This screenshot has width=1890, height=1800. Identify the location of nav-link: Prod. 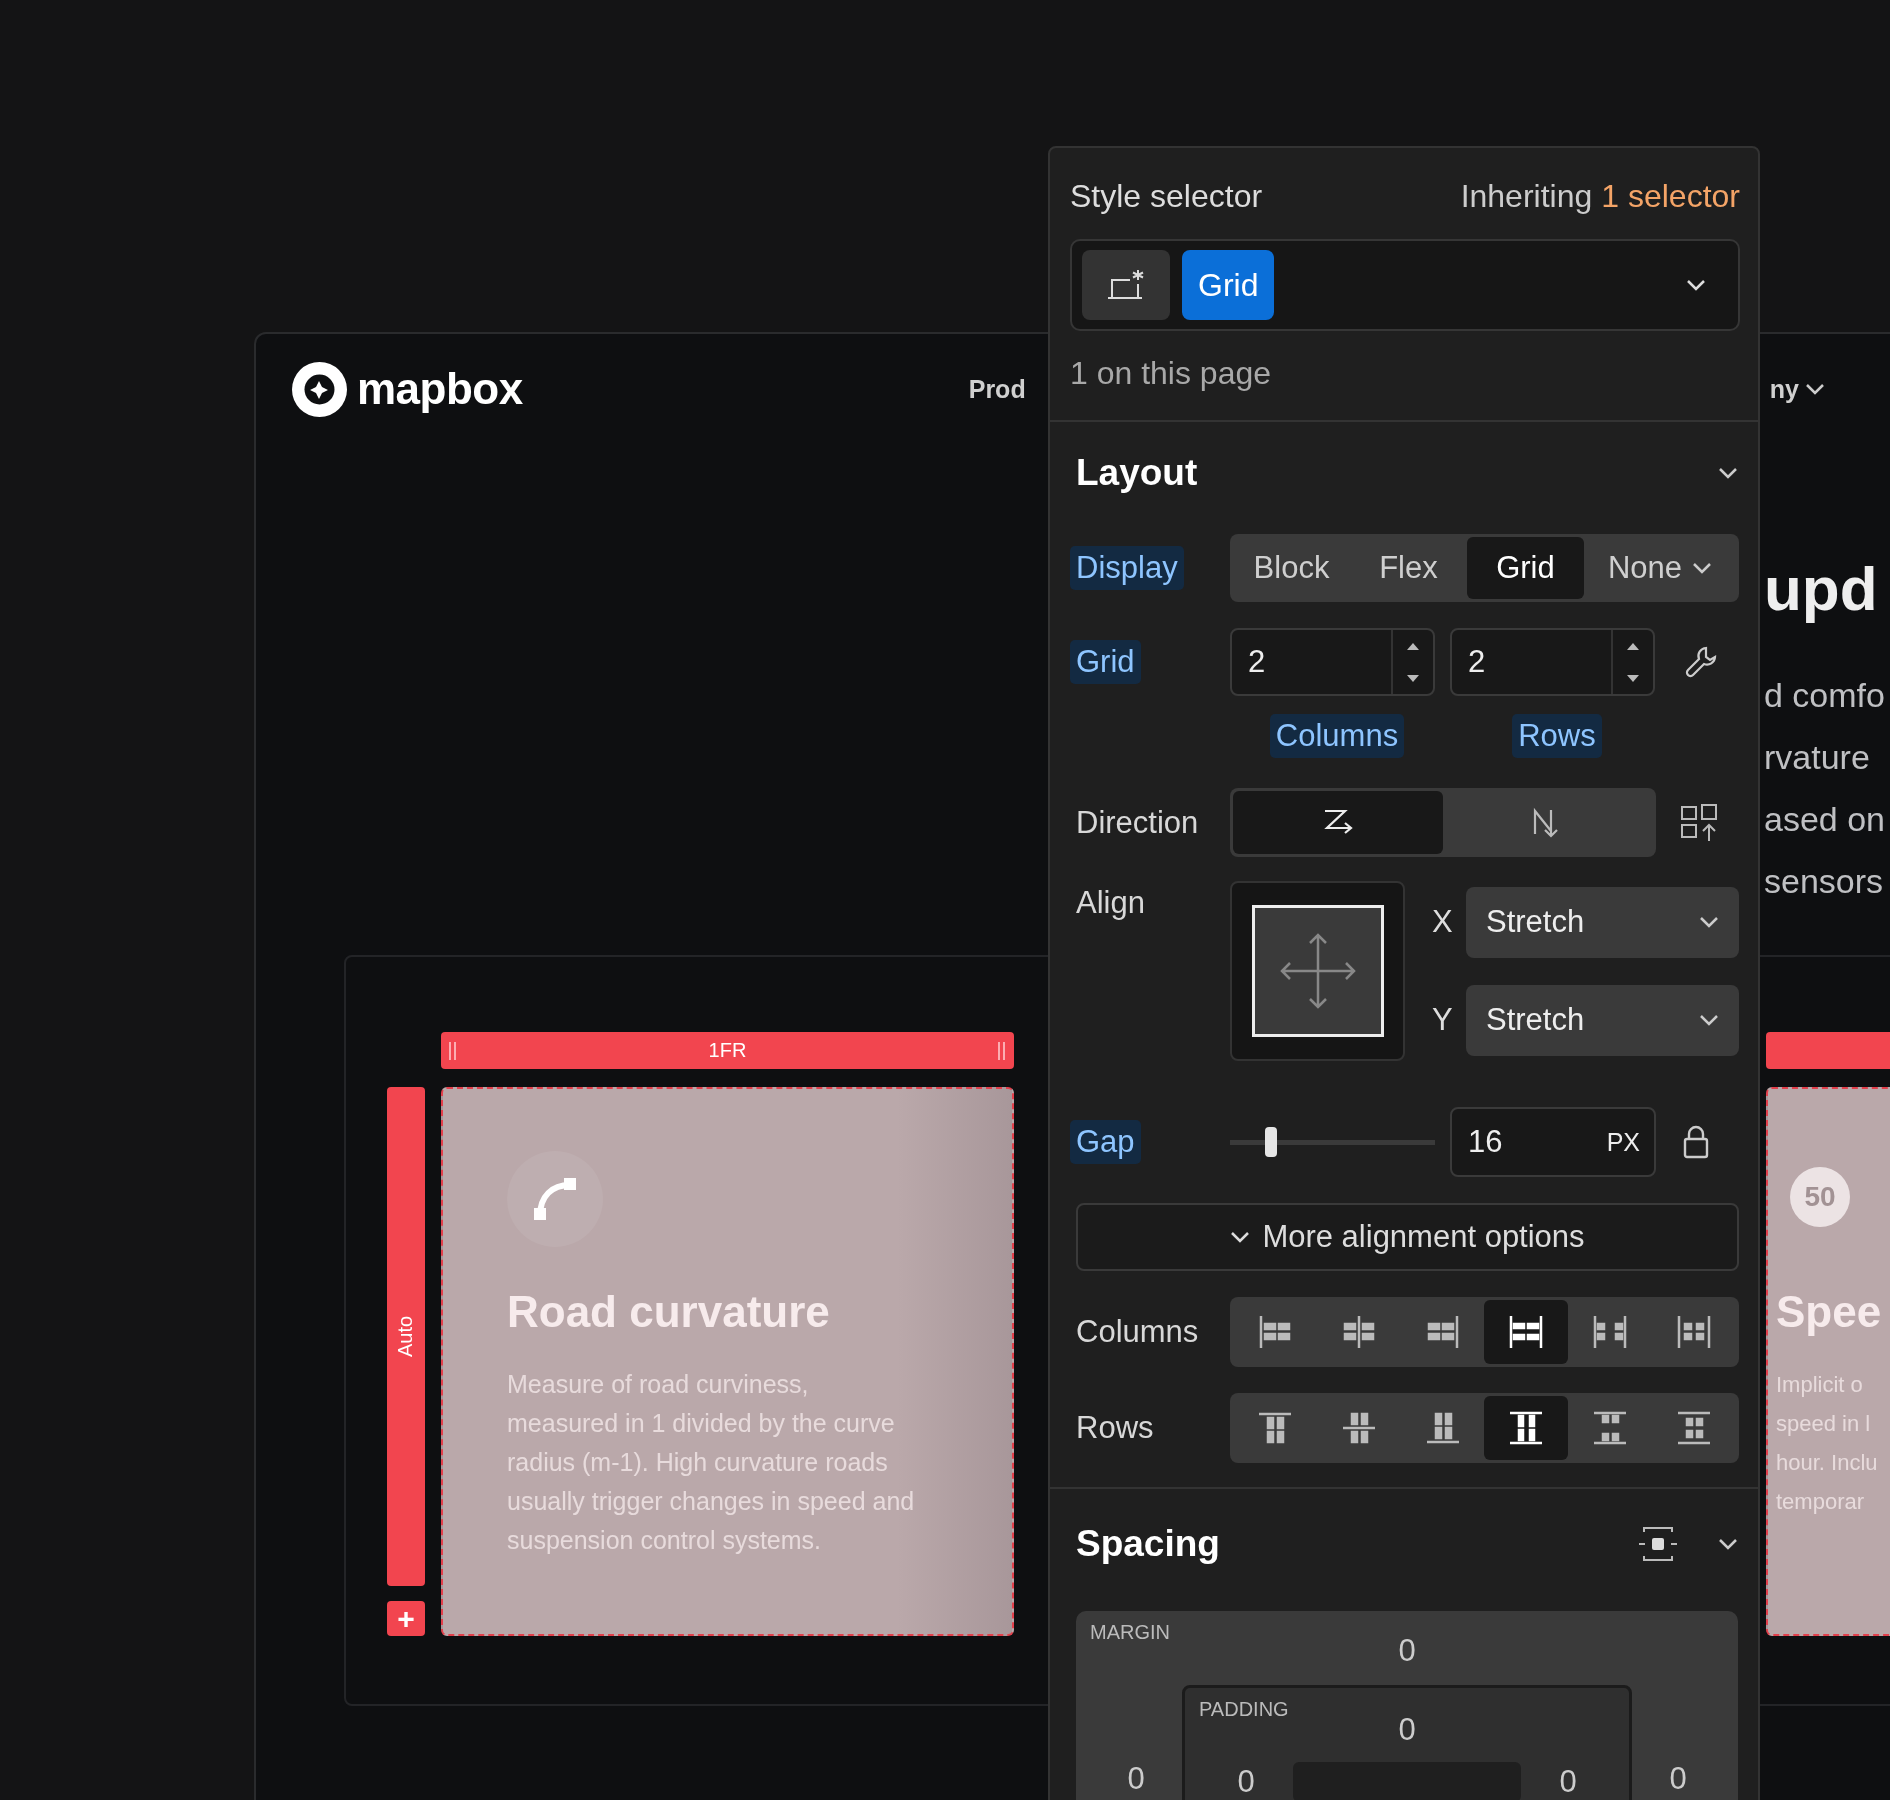
(997, 389).